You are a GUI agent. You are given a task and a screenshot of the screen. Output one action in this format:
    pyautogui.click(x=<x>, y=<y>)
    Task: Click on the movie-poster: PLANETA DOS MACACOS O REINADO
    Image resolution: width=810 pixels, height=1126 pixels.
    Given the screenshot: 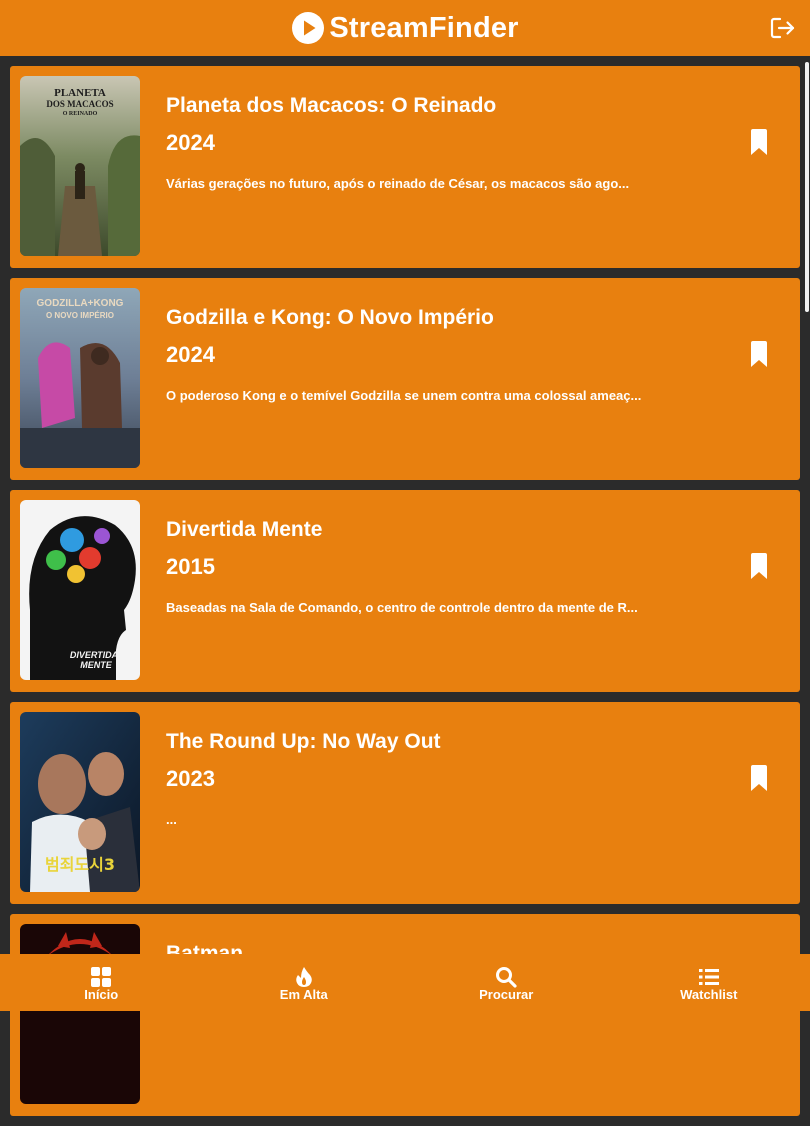 What is the action you would take?
    pyautogui.click(x=80, y=166)
    